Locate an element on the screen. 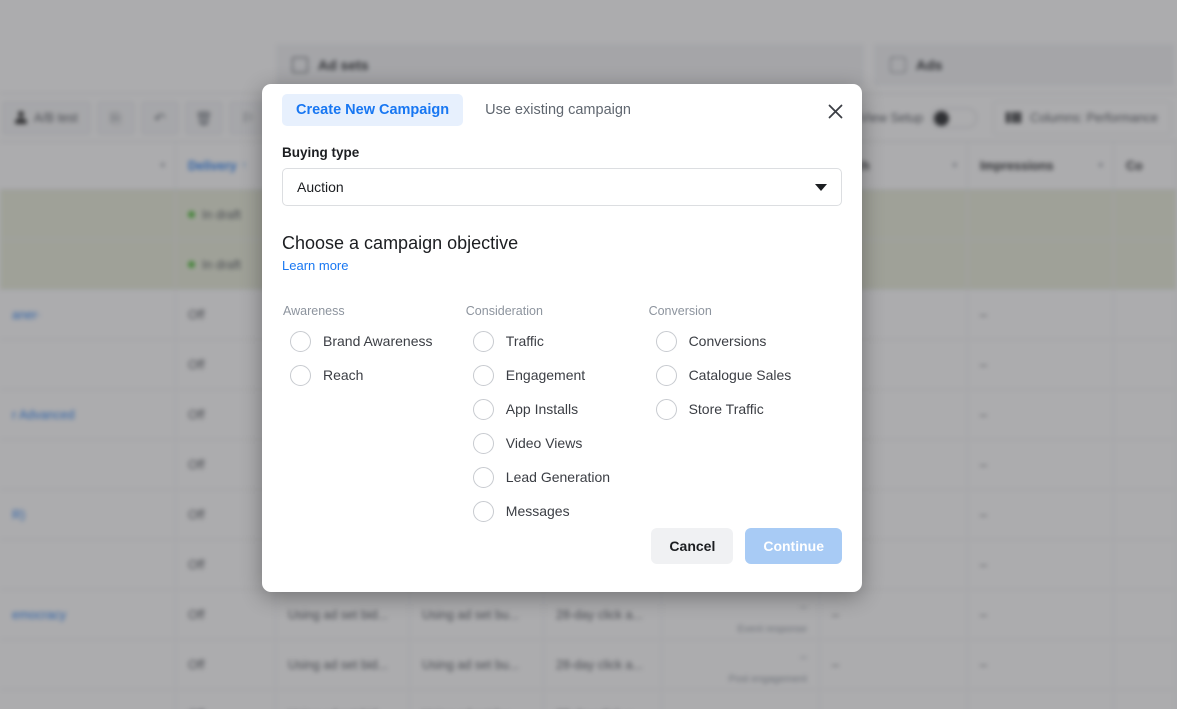 The image size is (1177, 709). objective-option: Brand Awareness is located at coordinates (373, 341).